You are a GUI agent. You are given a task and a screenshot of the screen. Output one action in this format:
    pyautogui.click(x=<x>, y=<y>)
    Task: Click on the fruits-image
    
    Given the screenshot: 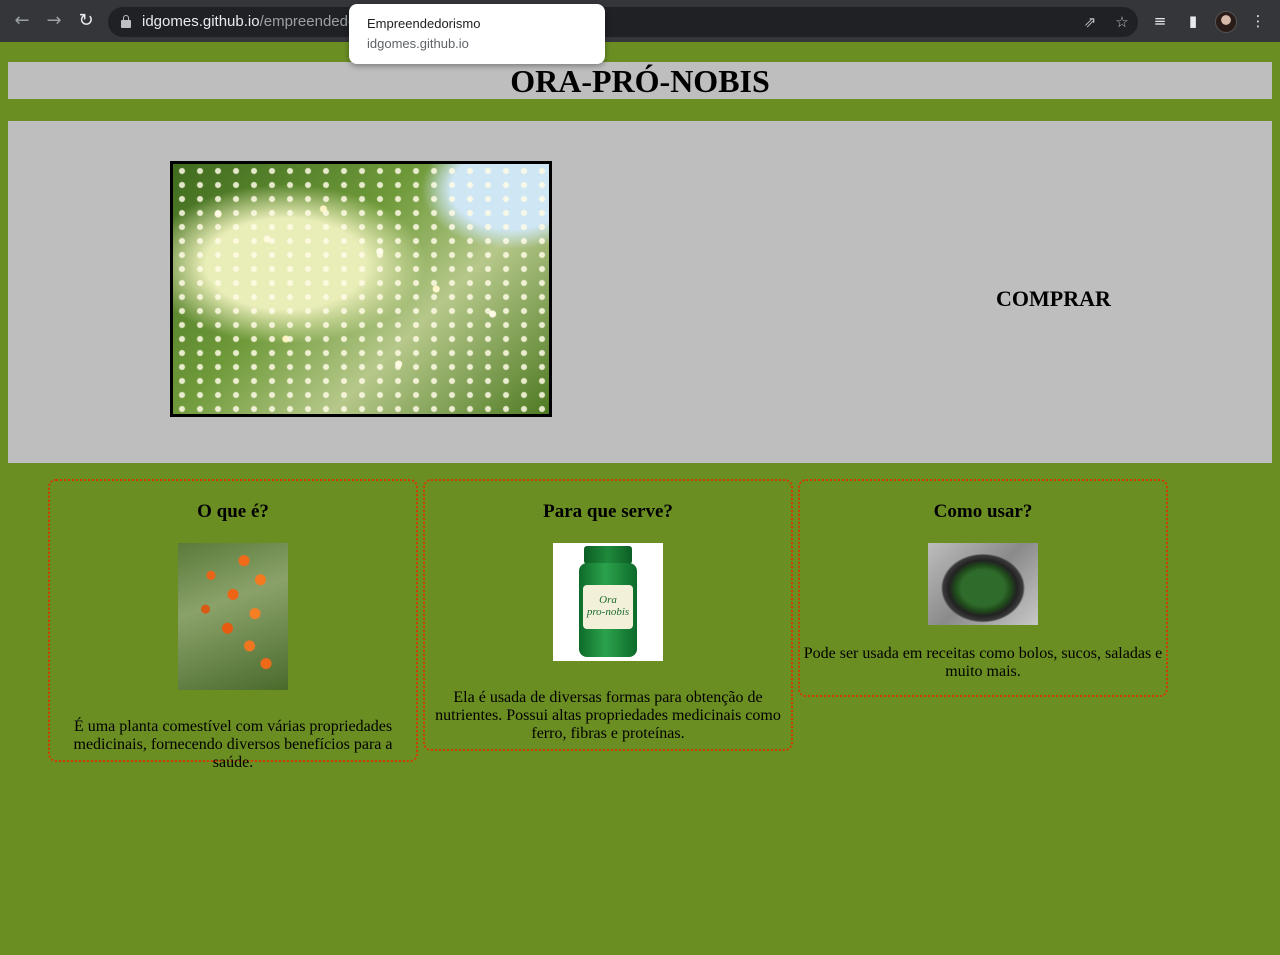 What is the action you would take?
    pyautogui.click(x=233, y=616)
    